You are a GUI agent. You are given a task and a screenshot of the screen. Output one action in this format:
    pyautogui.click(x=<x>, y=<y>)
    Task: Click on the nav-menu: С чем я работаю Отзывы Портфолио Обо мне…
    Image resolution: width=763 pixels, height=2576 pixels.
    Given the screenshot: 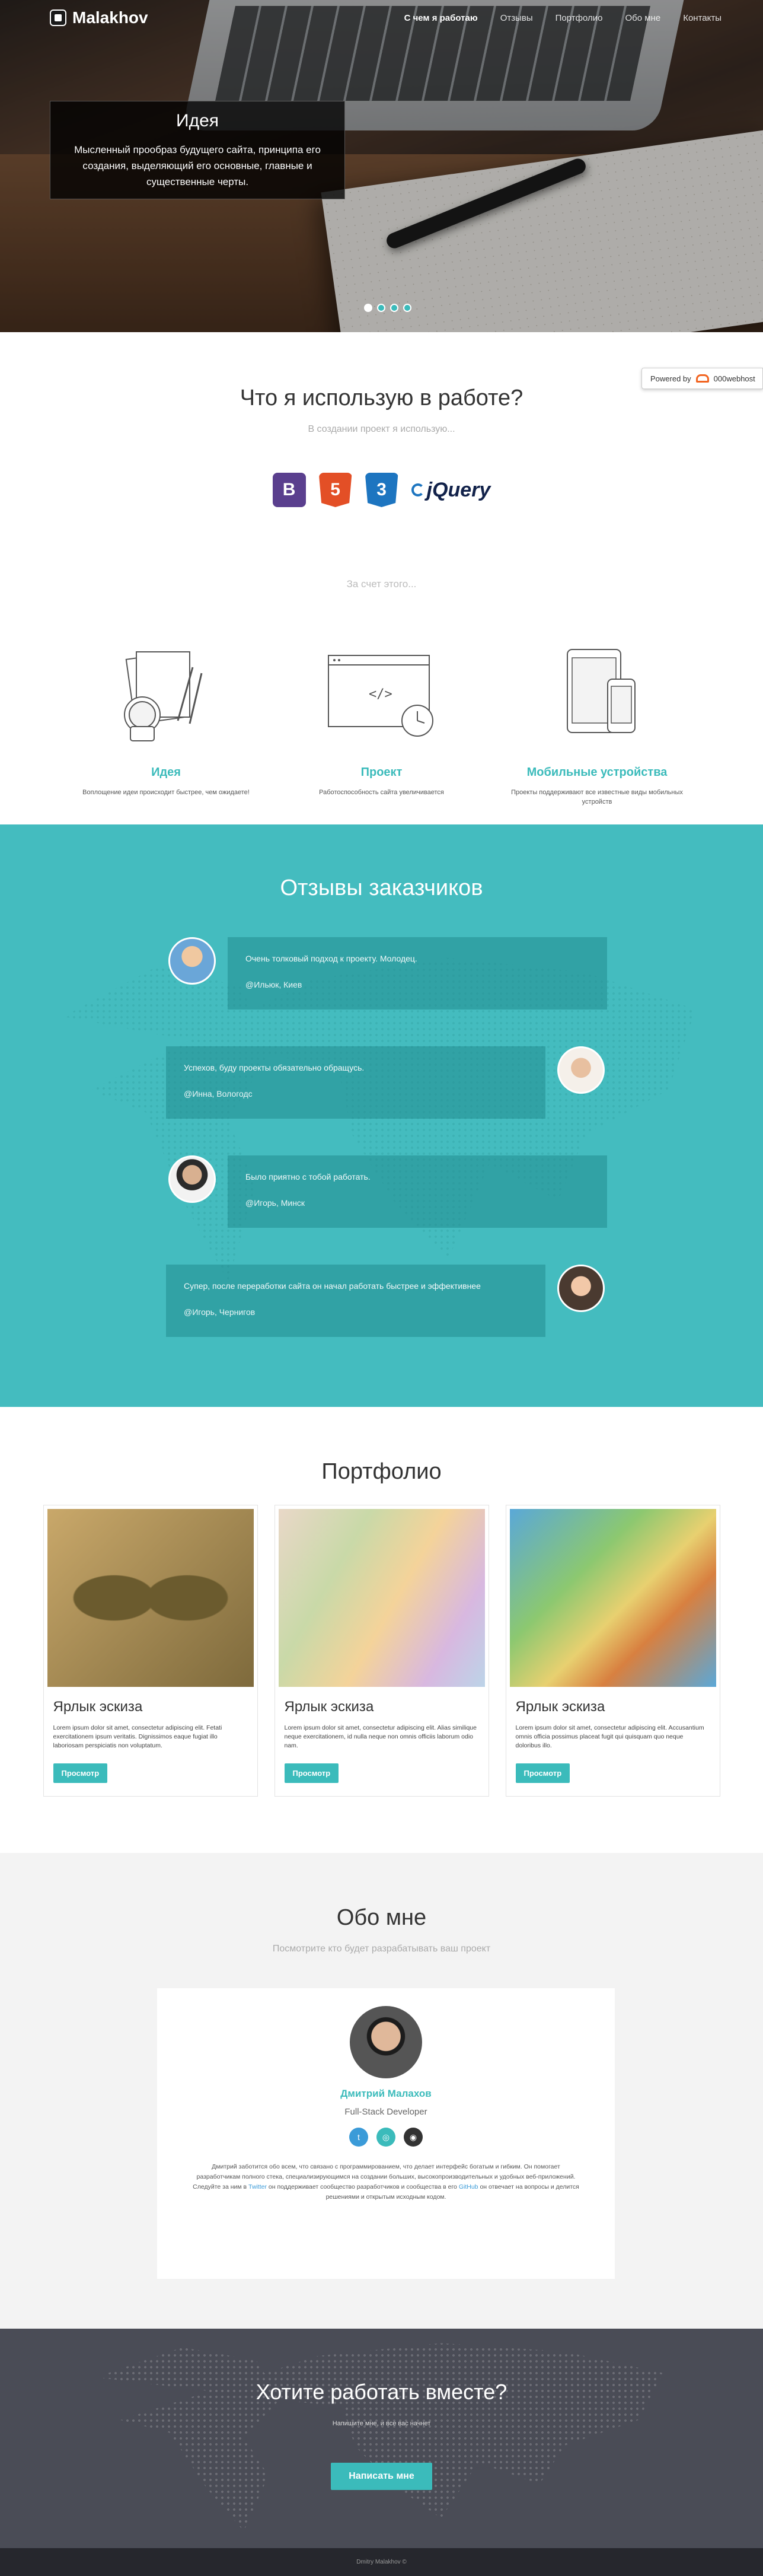 What is the action you would take?
    pyautogui.click(x=563, y=18)
    